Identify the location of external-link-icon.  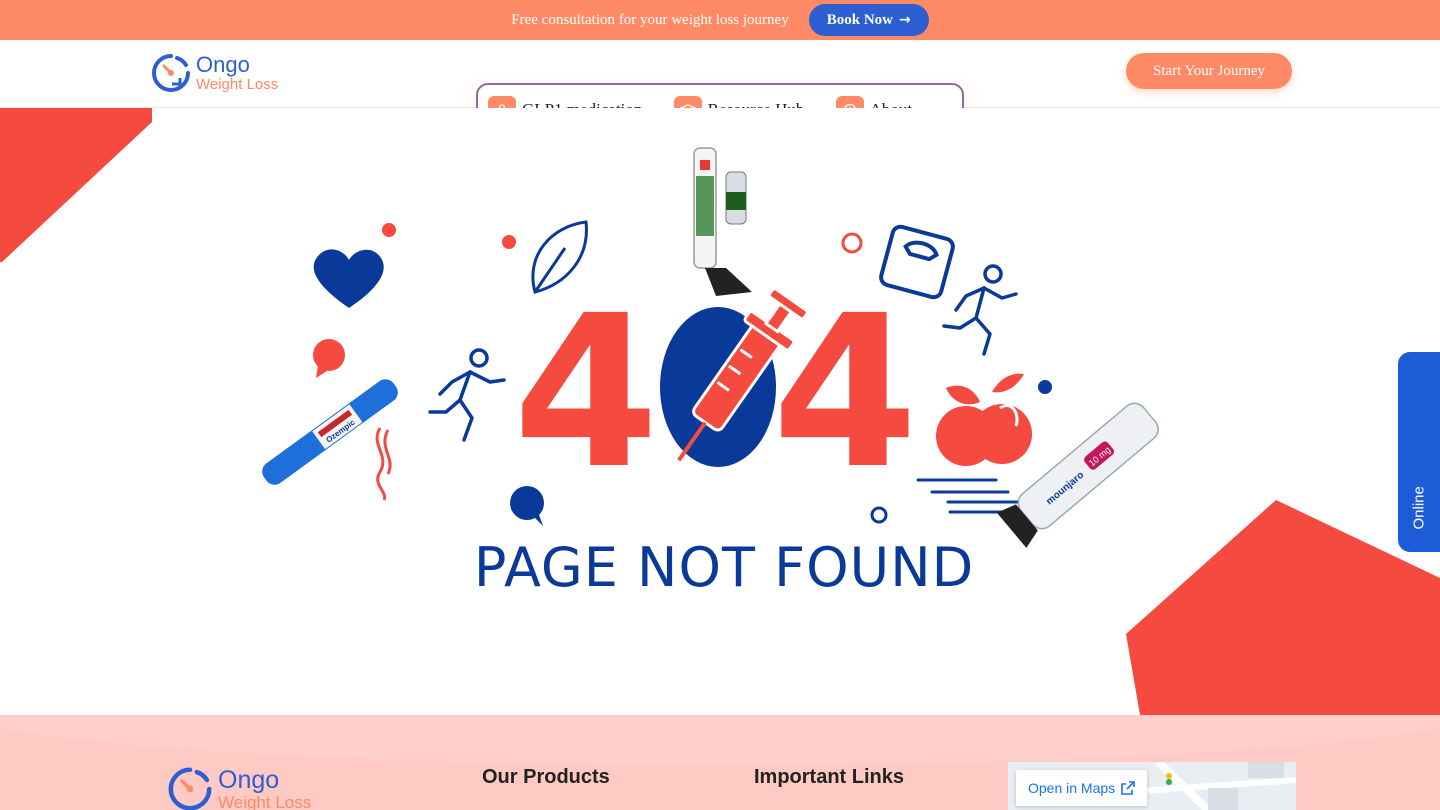
(1128, 788).